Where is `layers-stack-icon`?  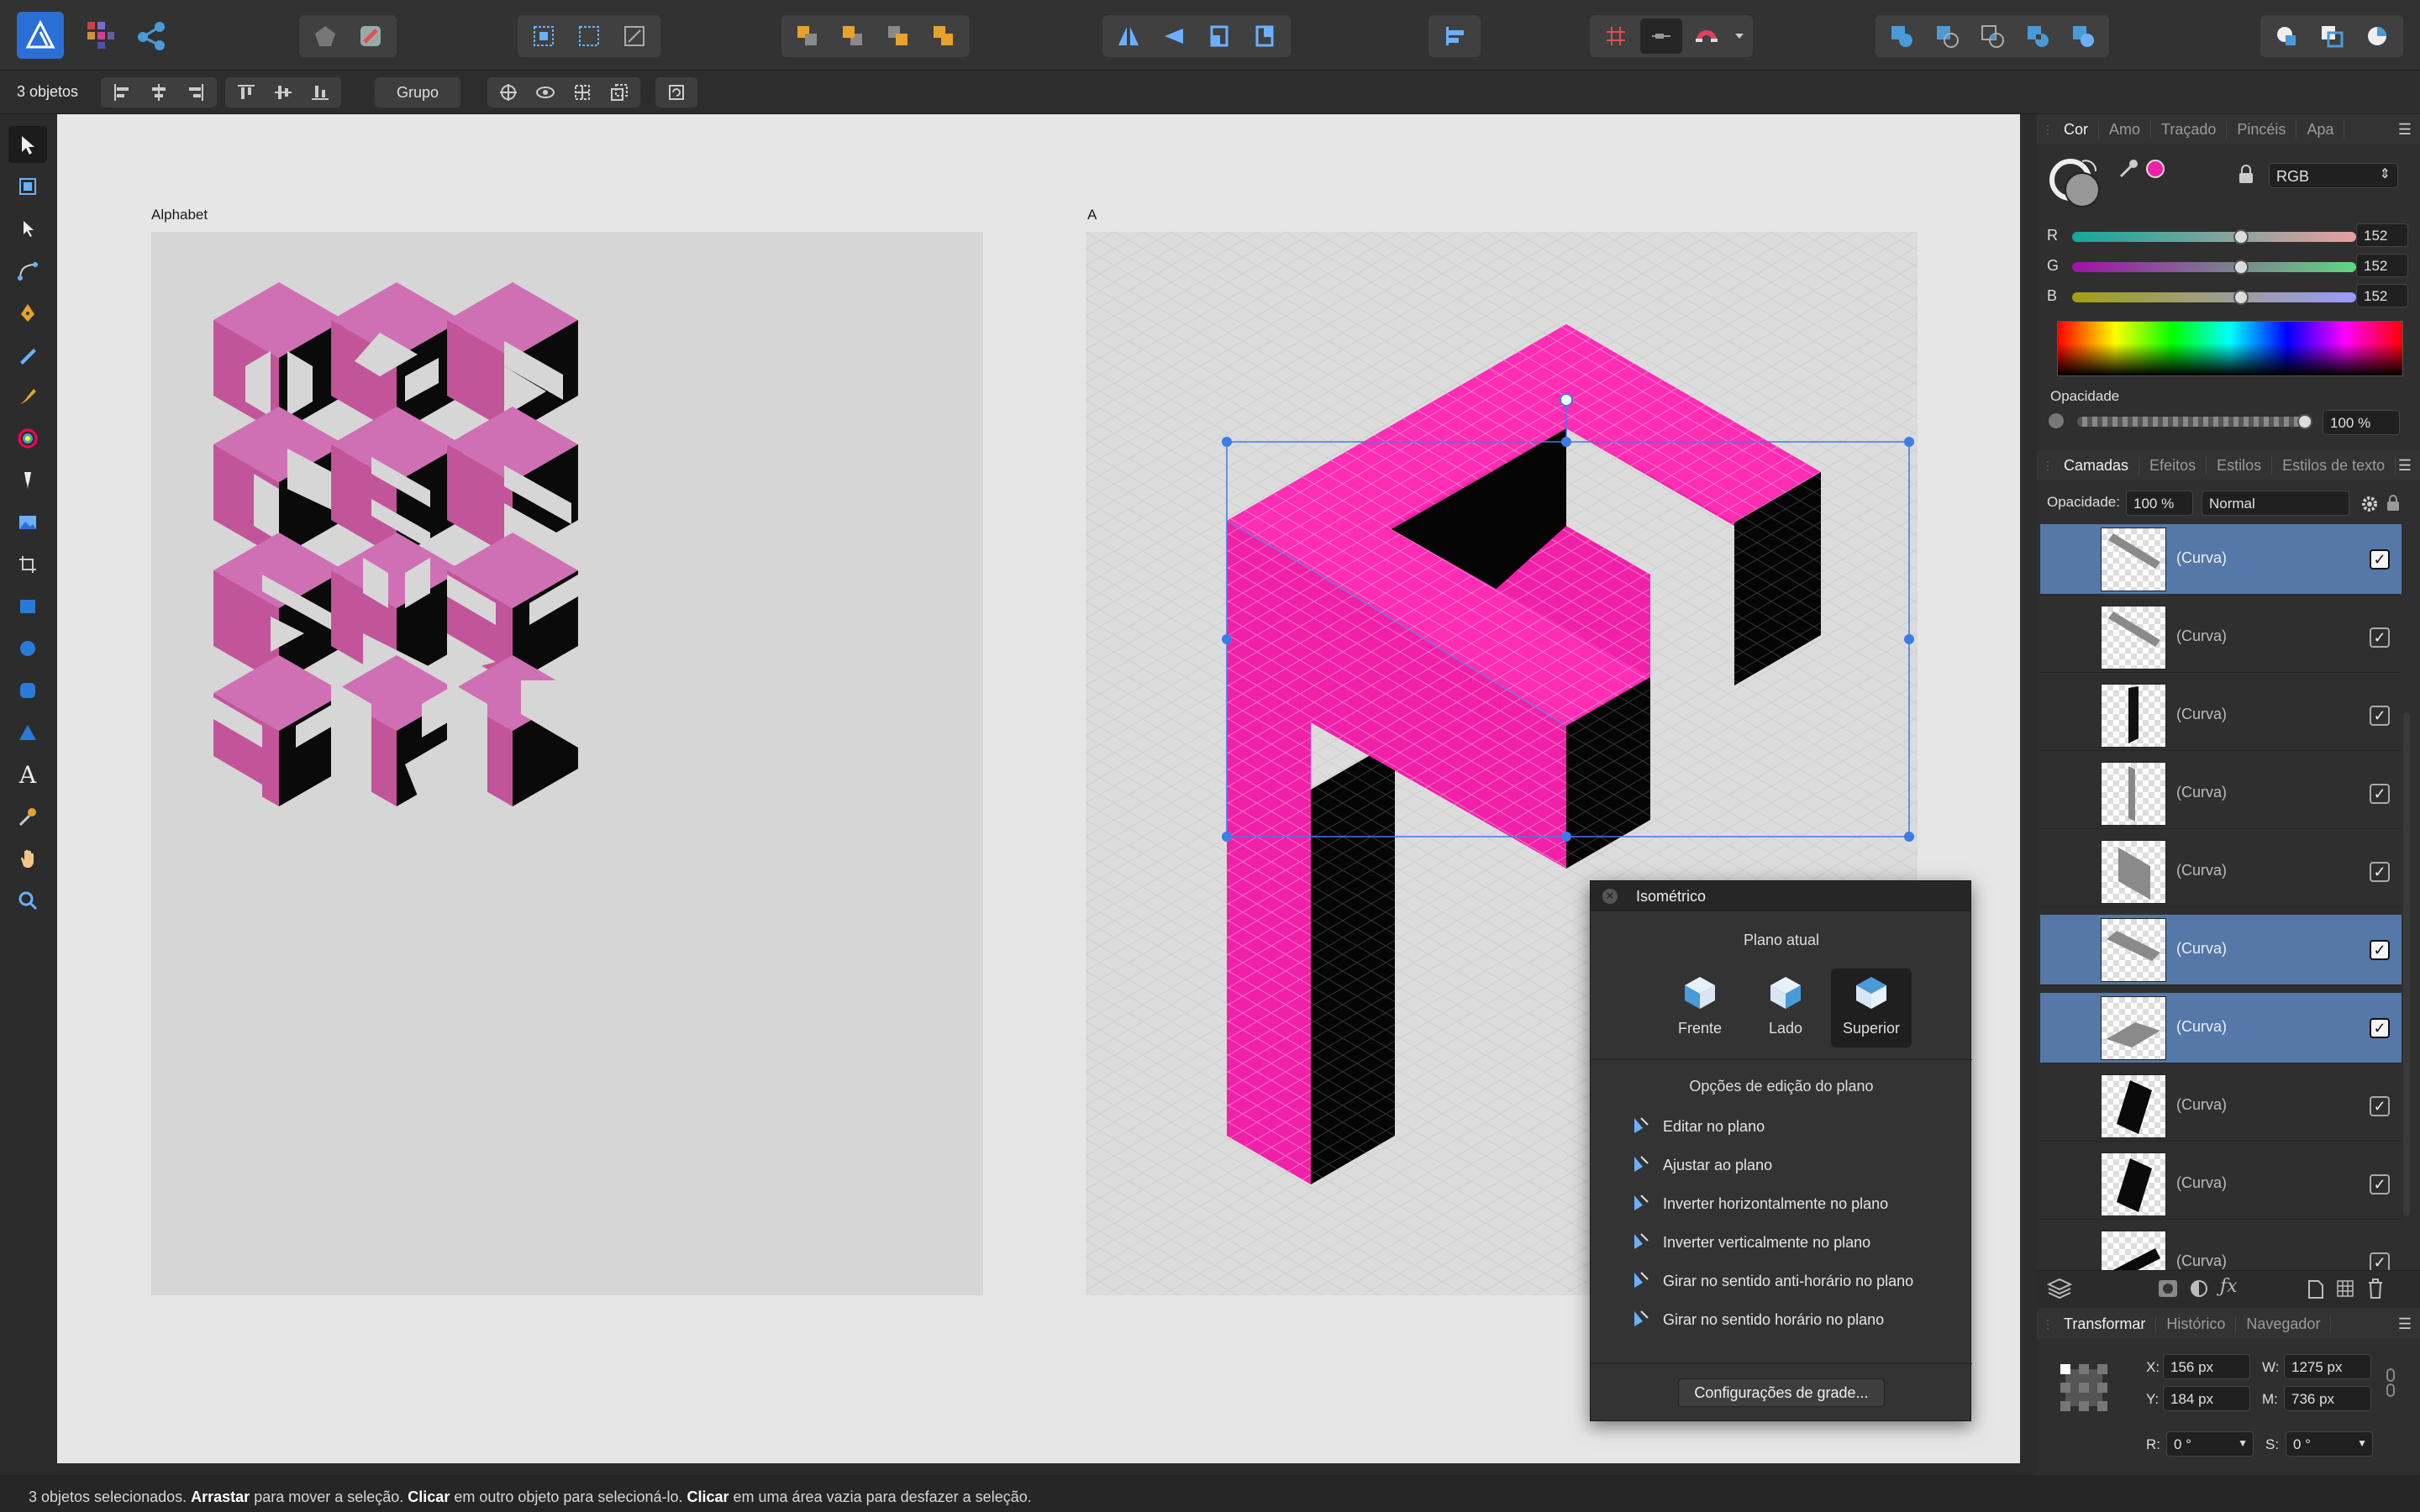
layers-stack-icon is located at coordinates (2059, 1291).